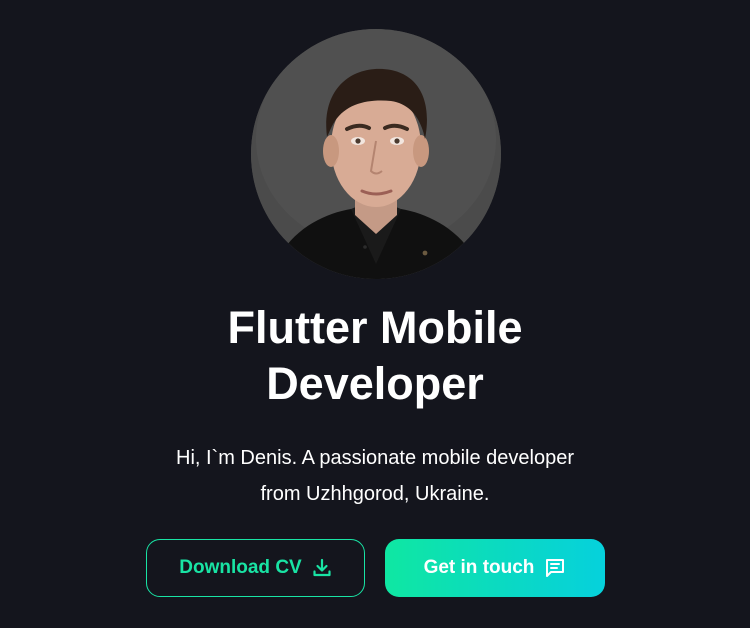 This screenshot has width=750, height=628. I want to click on download-cv-label: Download CV, so click(240, 567).